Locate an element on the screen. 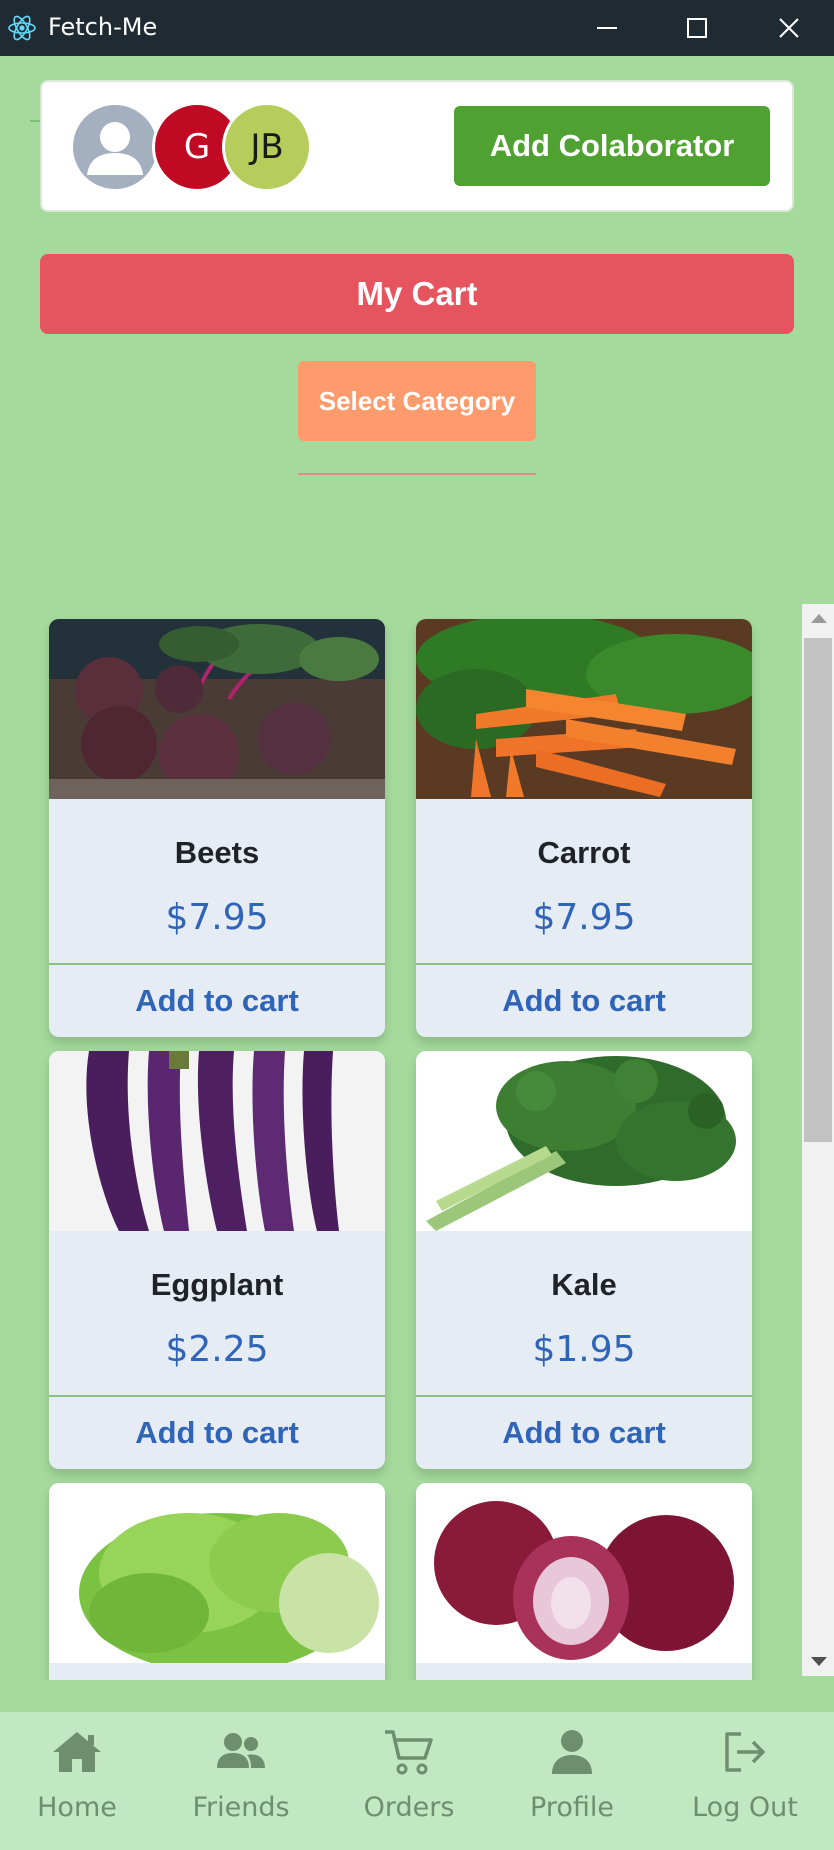 The image size is (834, 1850). red-onion-image is located at coordinates (584, 1573).